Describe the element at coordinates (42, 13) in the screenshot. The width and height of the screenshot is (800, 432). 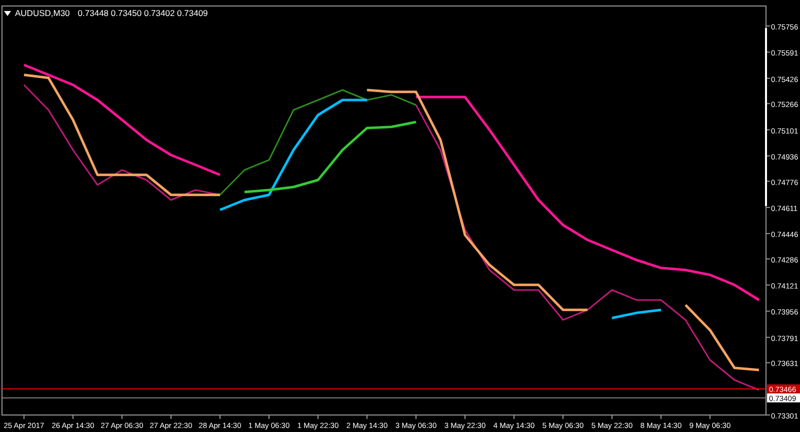
I see `symbol-label: AUDUSD,M30` at that location.